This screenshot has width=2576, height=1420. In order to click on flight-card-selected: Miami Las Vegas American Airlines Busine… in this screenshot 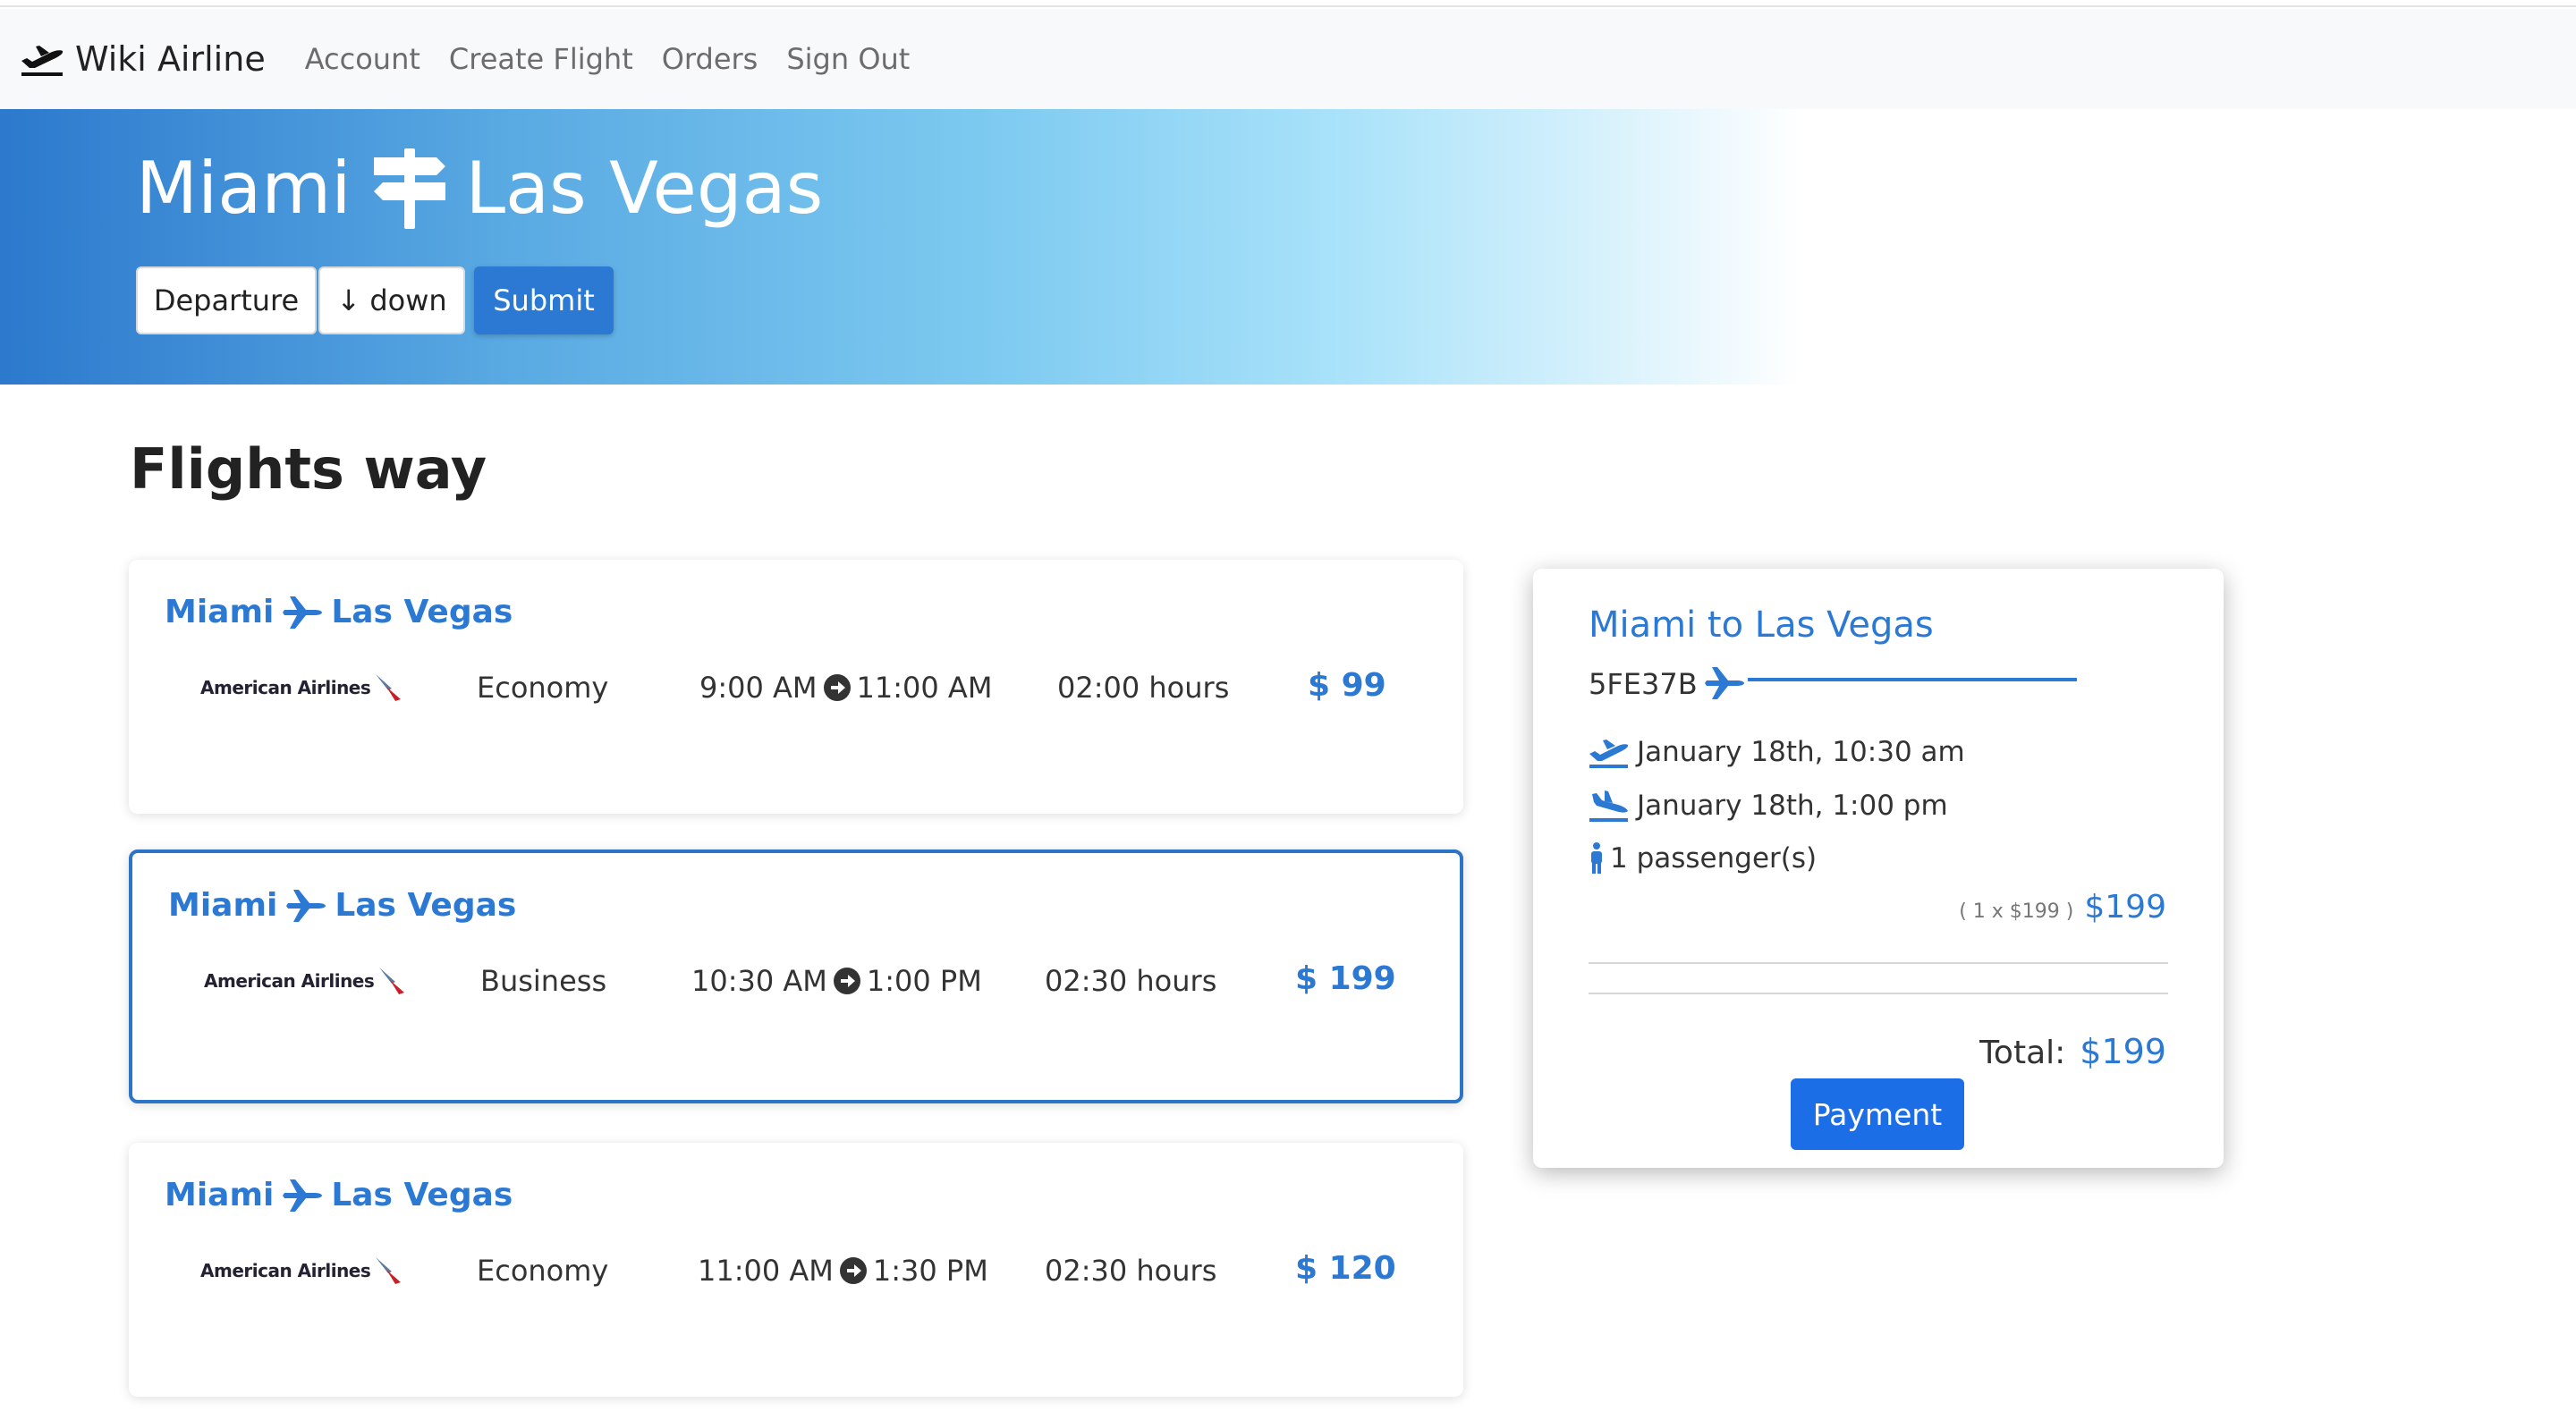, I will do `click(796, 976)`.